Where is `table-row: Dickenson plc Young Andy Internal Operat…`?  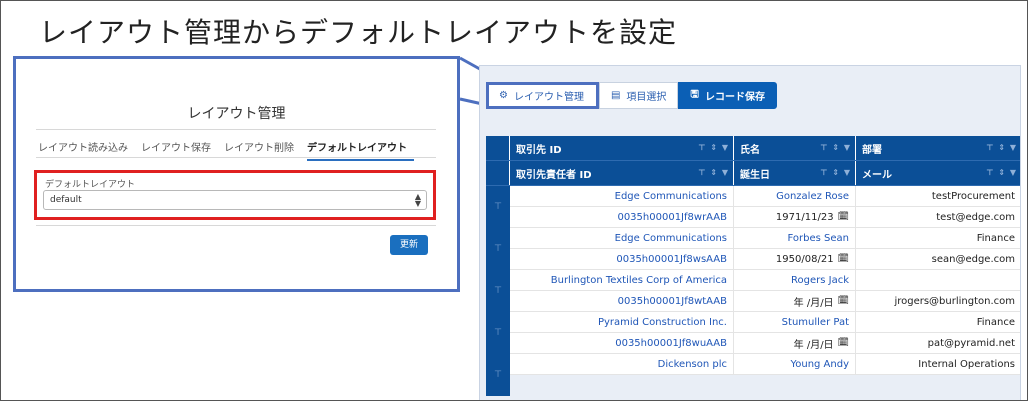
table-row: Dickenson plc Young Andy Internal Operat… is located at coordinates (753, 364).